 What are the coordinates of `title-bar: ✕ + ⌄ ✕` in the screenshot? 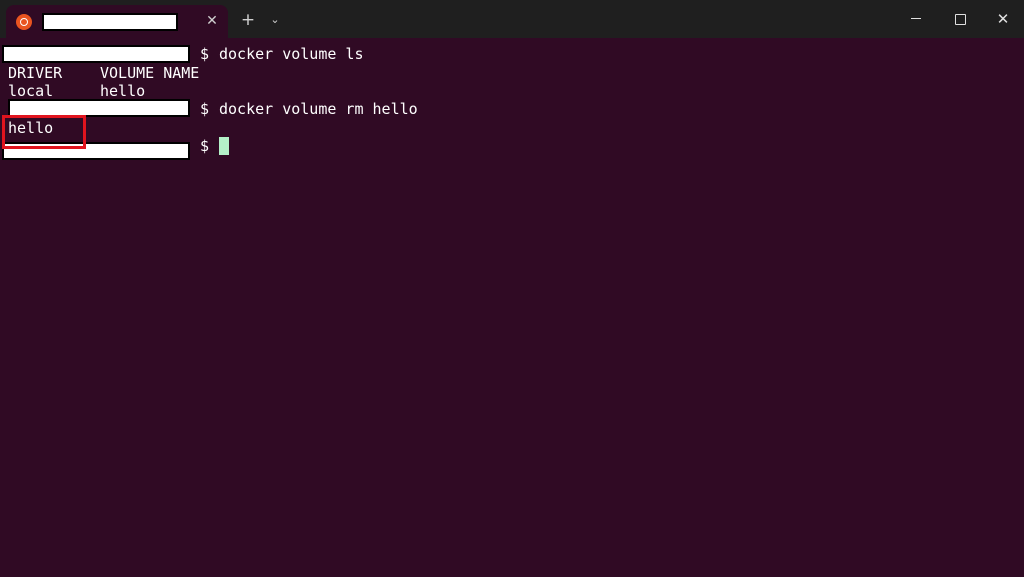 It's located at (512, 19).